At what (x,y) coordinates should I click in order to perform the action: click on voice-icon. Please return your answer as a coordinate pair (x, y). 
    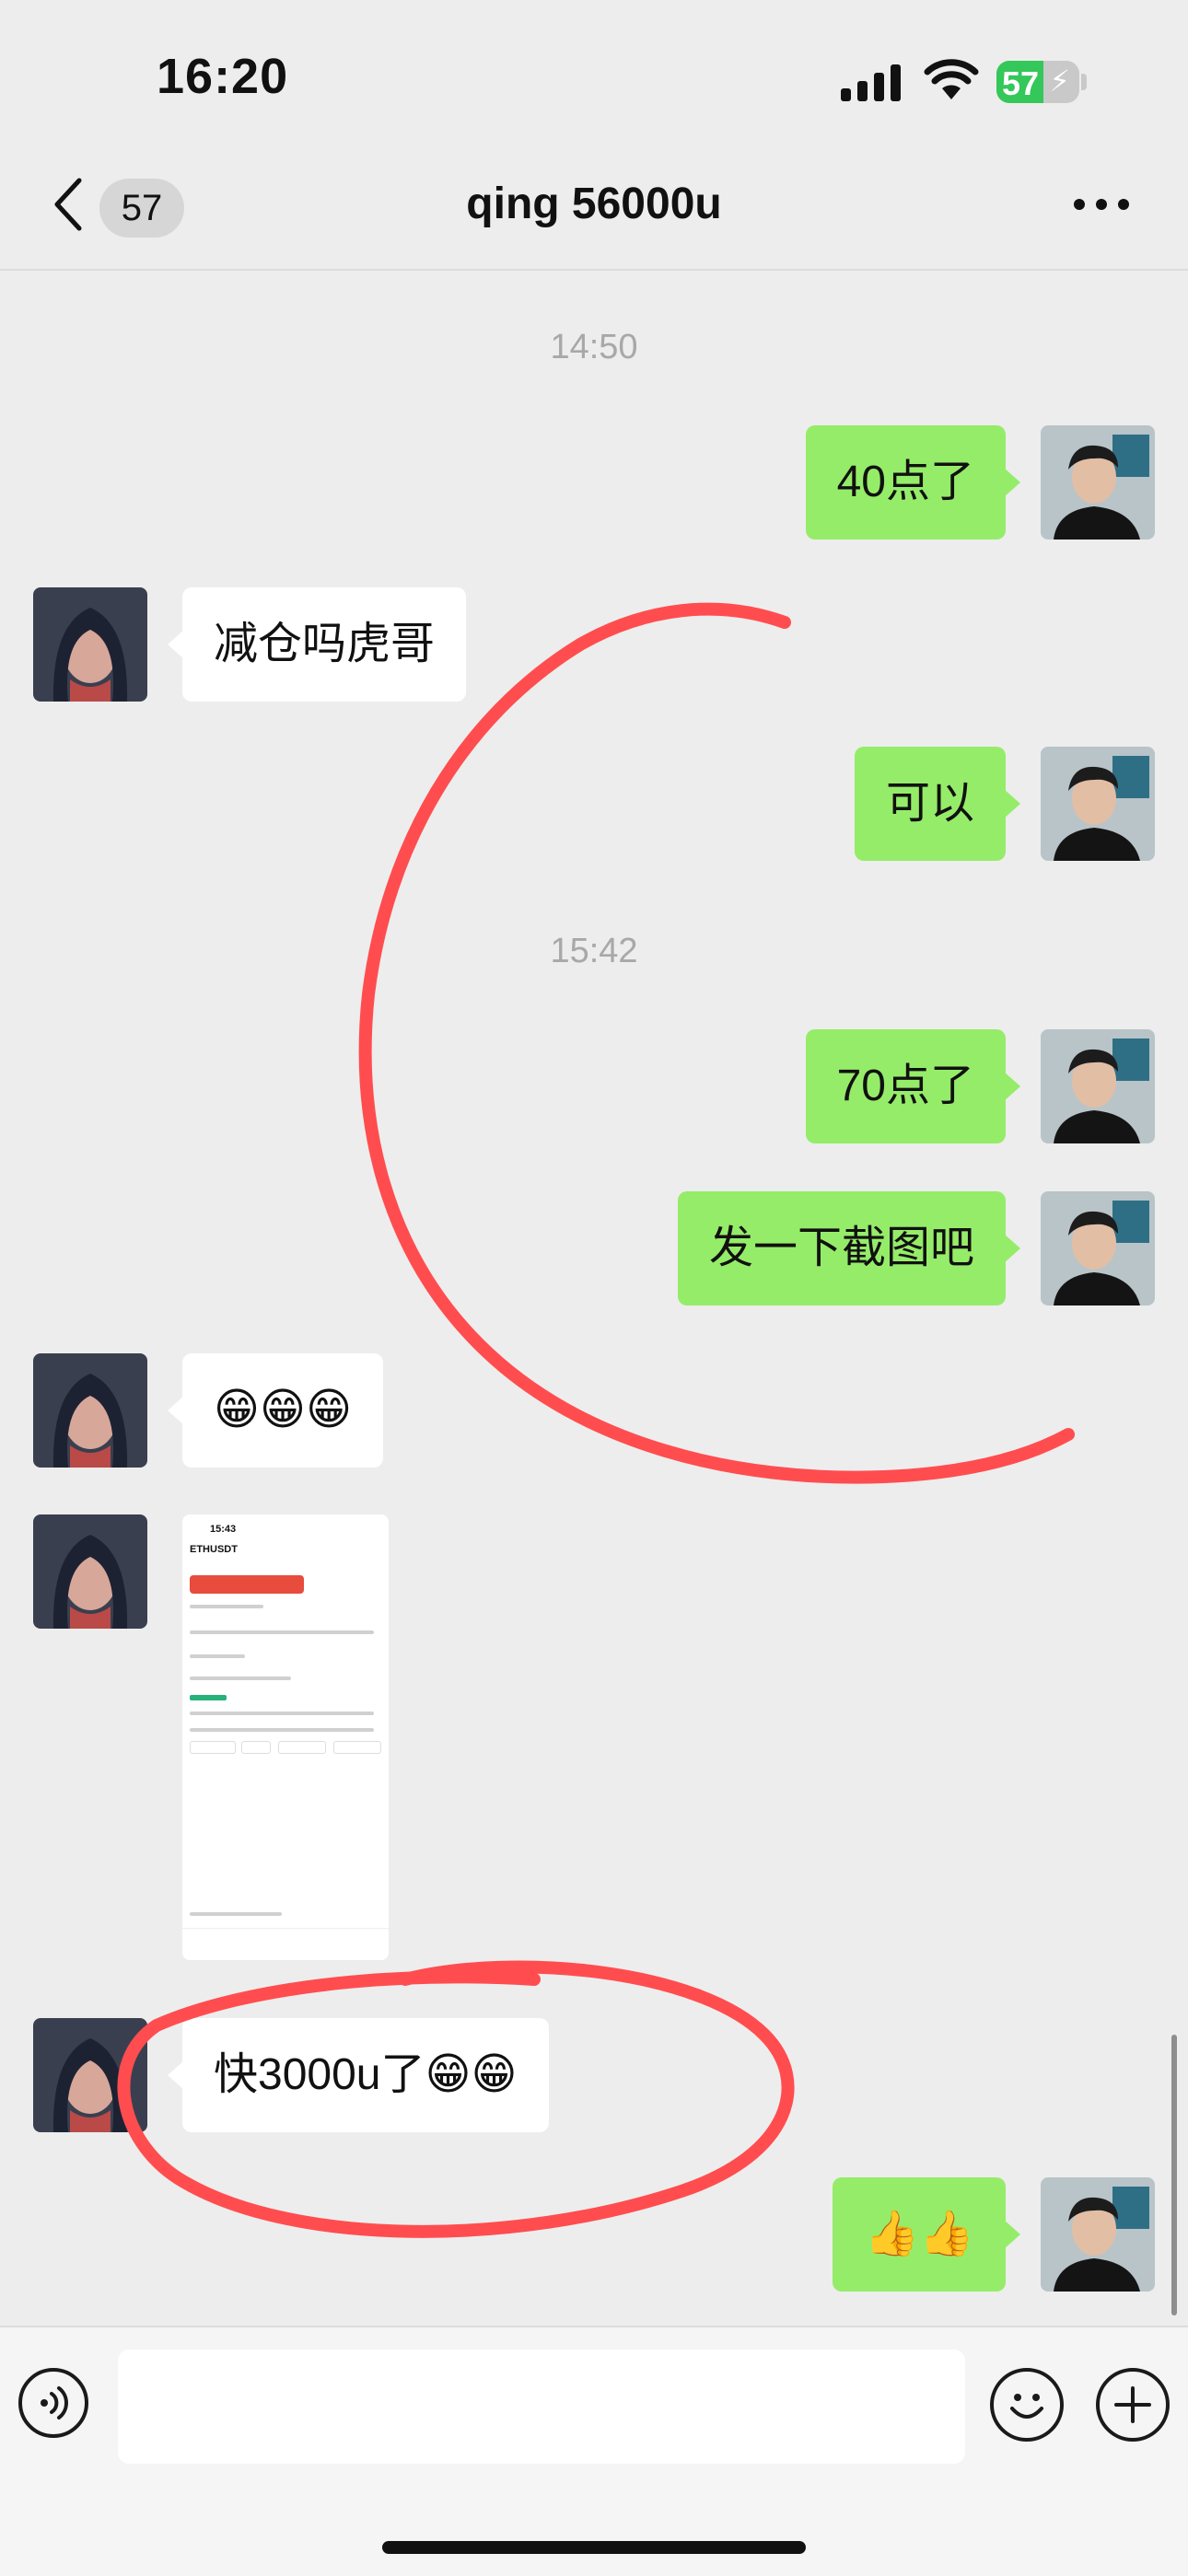
    Looking at the image, I should click on (53, 2403).